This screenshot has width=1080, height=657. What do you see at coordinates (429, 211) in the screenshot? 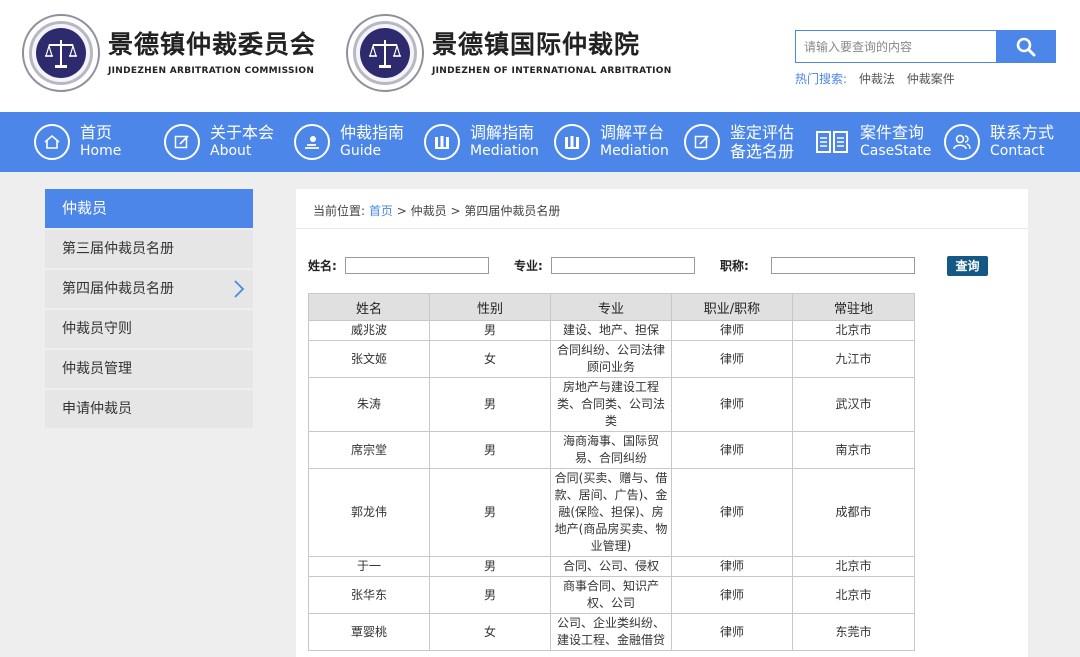
I see `breadcrumb-level1: 仲裁员` at bounding box center [429, 211].